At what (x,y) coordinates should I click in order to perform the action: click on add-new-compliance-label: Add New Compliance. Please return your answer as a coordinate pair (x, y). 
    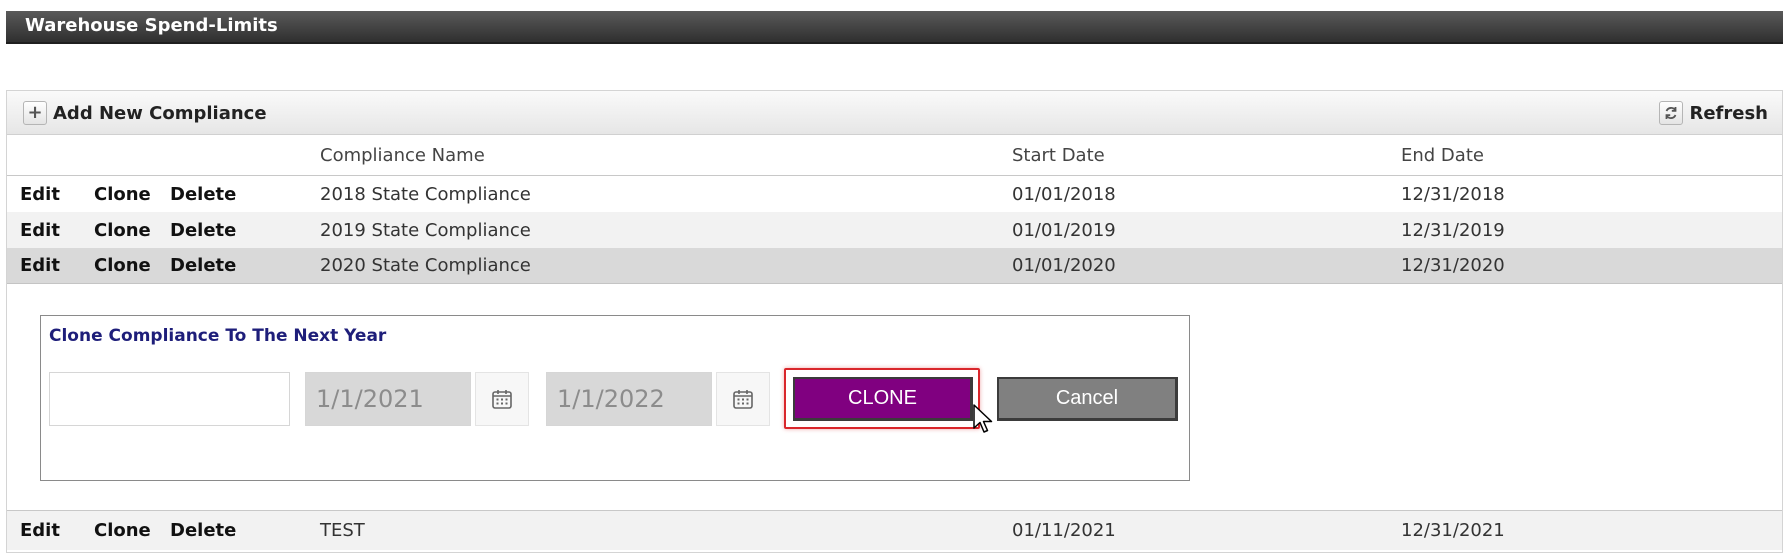
    Looking at the image, I should click on (160, 113).